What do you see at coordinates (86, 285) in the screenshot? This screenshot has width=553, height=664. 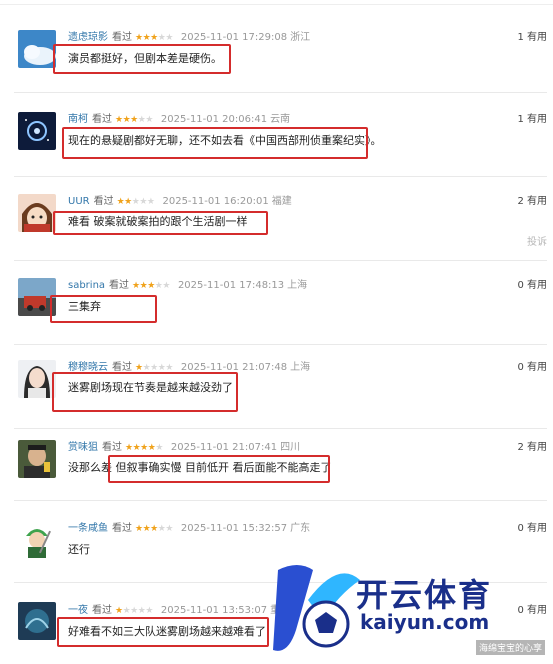 I see `username-link: sabrina` at bounding box center [86, 285].